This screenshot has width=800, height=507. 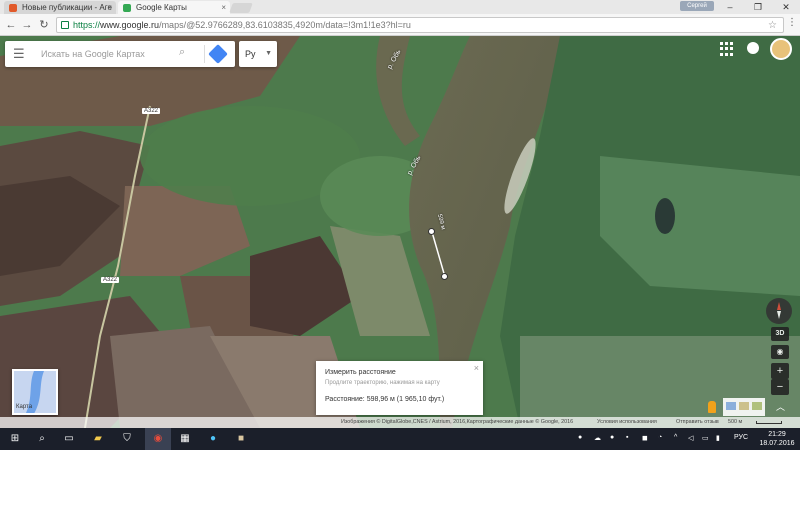 I want to click on terms-link: Условия использования, so click(x=627, y=422).